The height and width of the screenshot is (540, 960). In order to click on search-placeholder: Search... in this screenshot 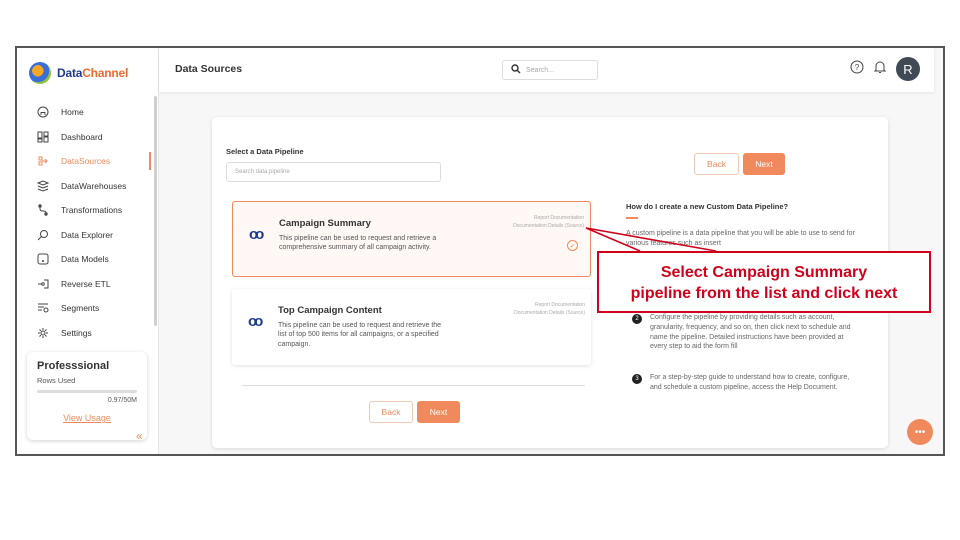, I will do `click(540, 70)`.